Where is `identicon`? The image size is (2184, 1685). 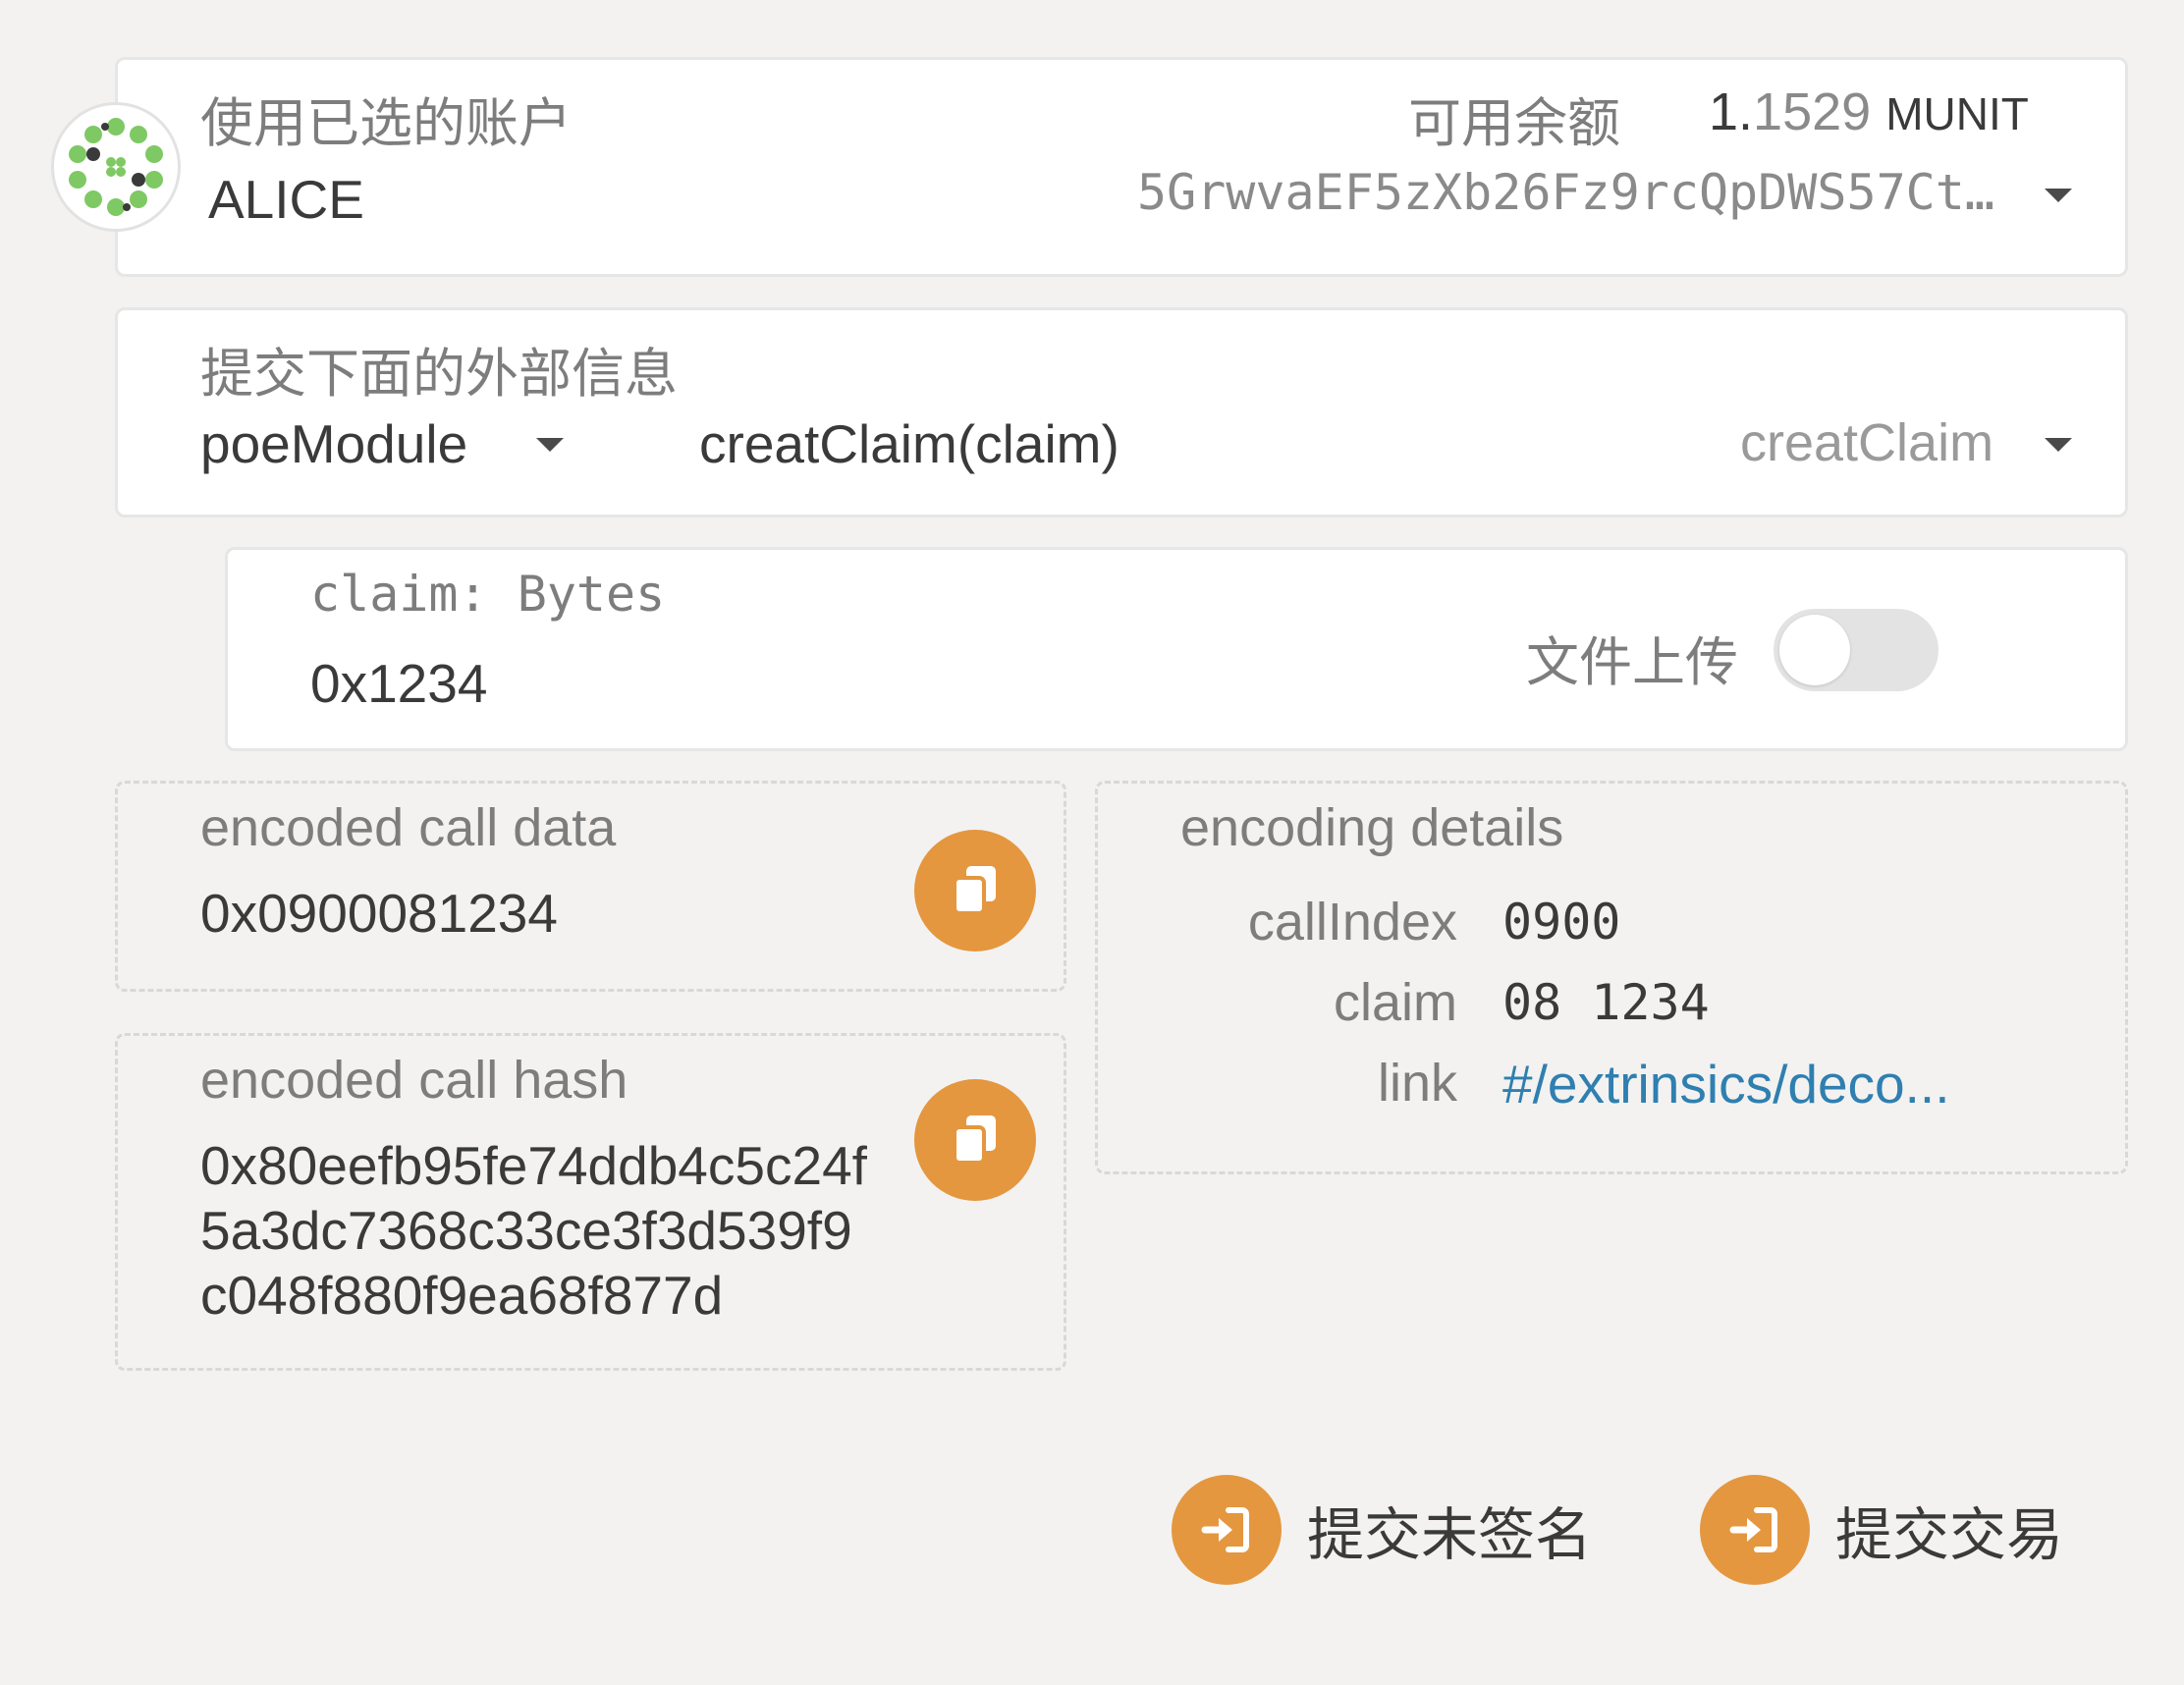 identicon is located at coordinates (116, 167).